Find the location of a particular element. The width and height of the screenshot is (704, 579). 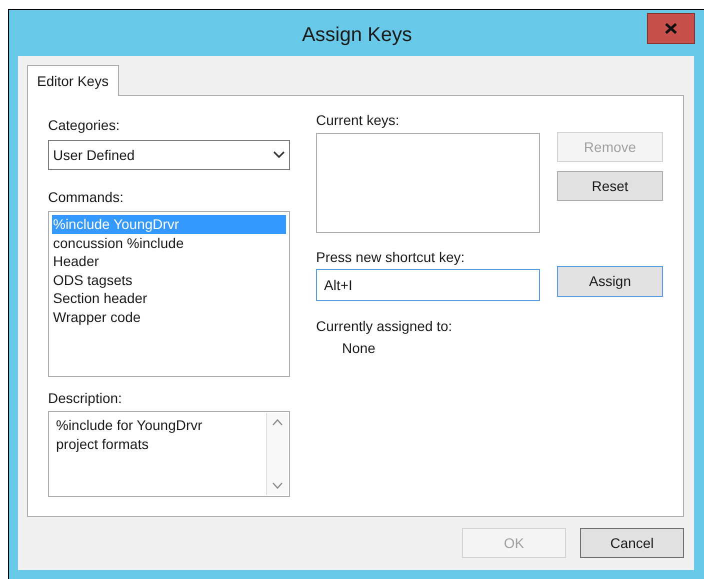

new-shortcut-label: Press new shortcut key: is located at coordinates (391, 256).